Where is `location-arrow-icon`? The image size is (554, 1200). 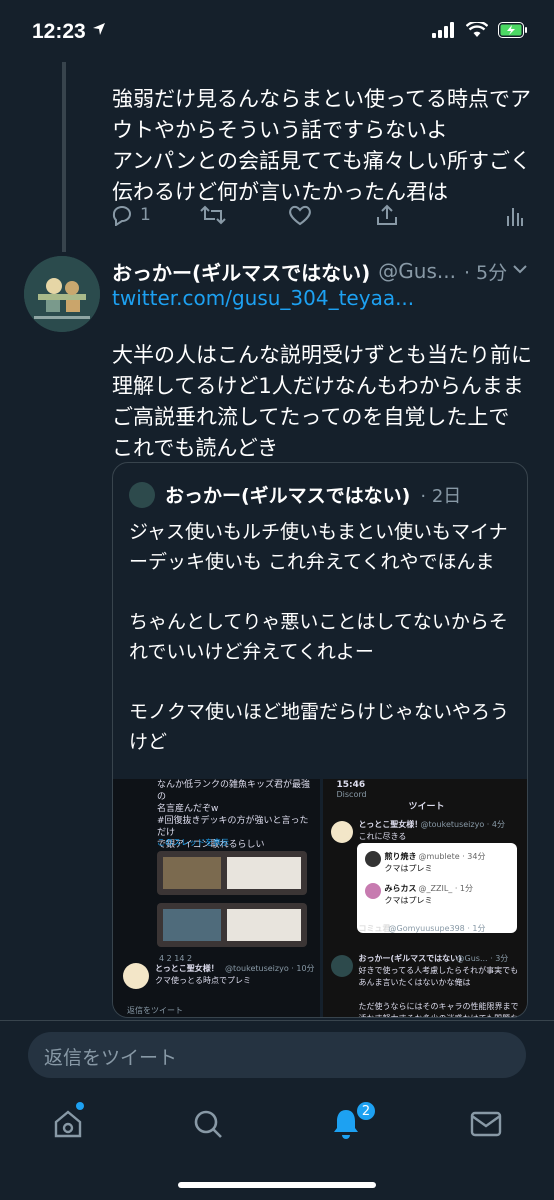 location-arrow-icon is located at coordinates (99, 29).